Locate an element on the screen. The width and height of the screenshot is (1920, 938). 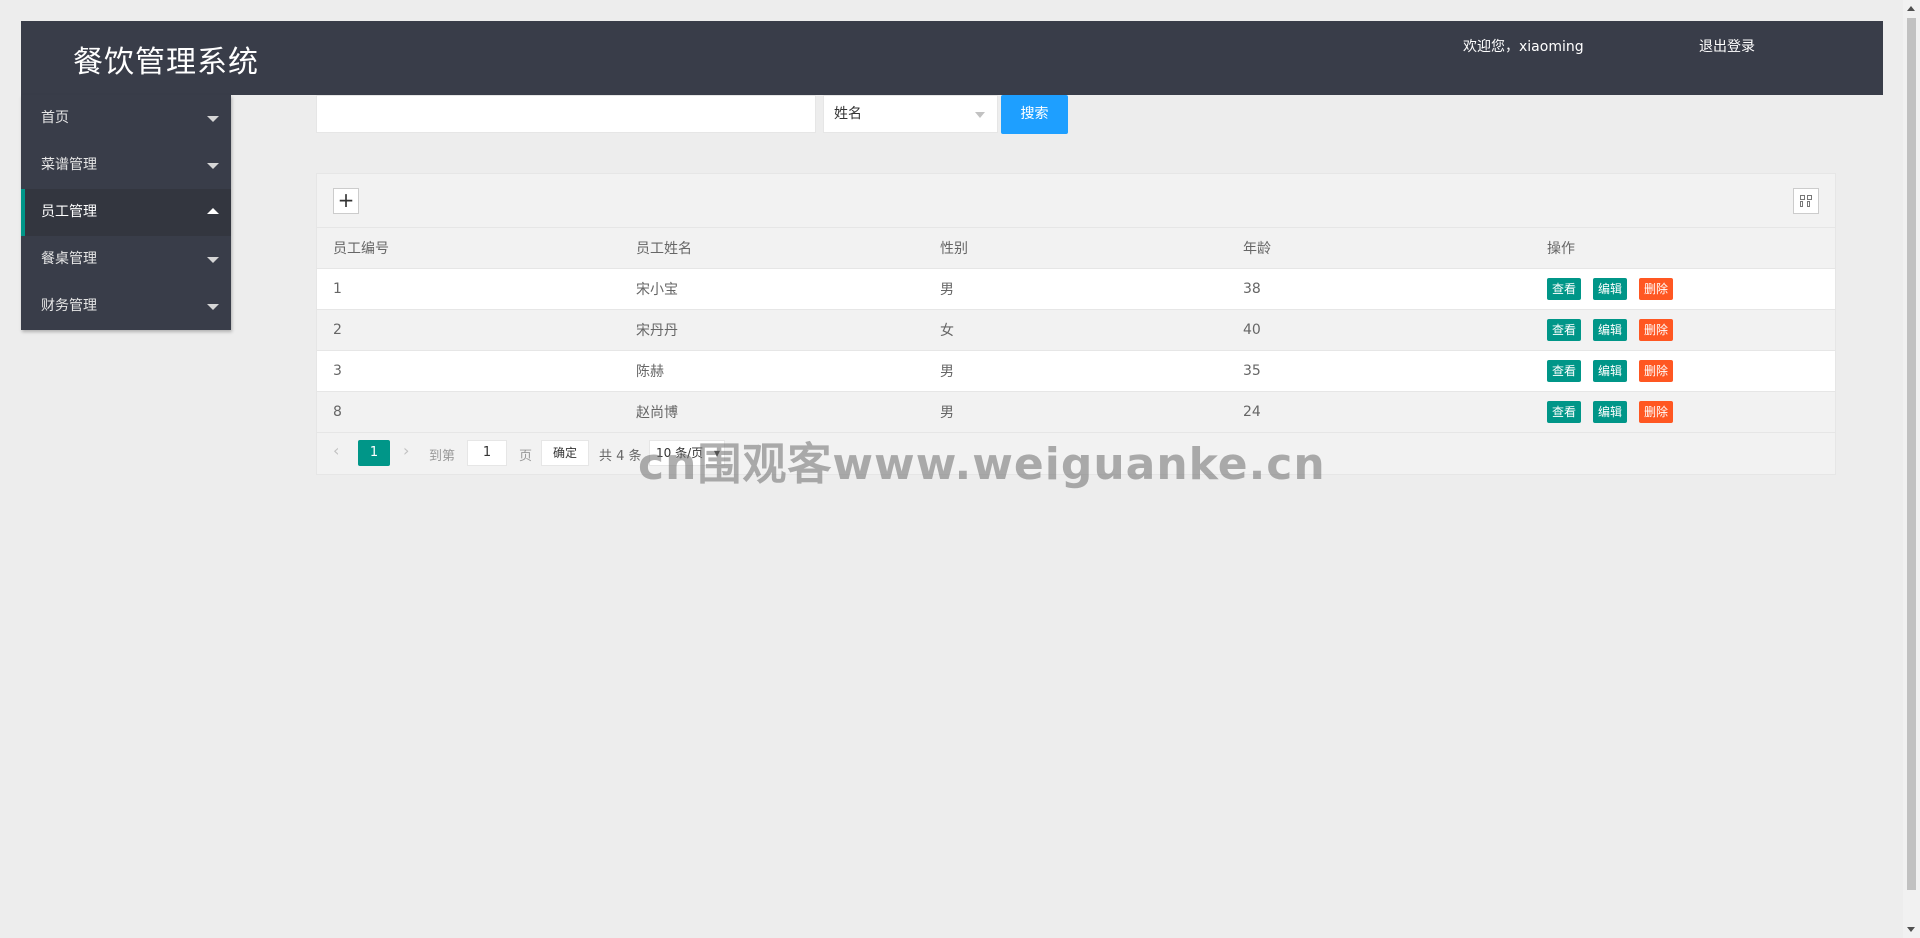
cell-name: 赵尚博 is located at coordinates (657, 413).